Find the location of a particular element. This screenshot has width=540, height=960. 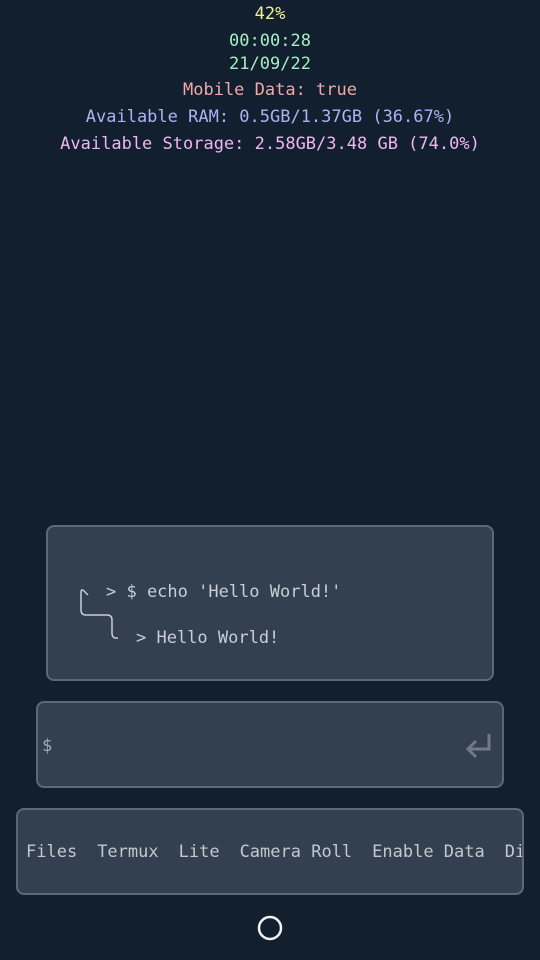

app-dis: Dis is located at coordinates (513, 852).